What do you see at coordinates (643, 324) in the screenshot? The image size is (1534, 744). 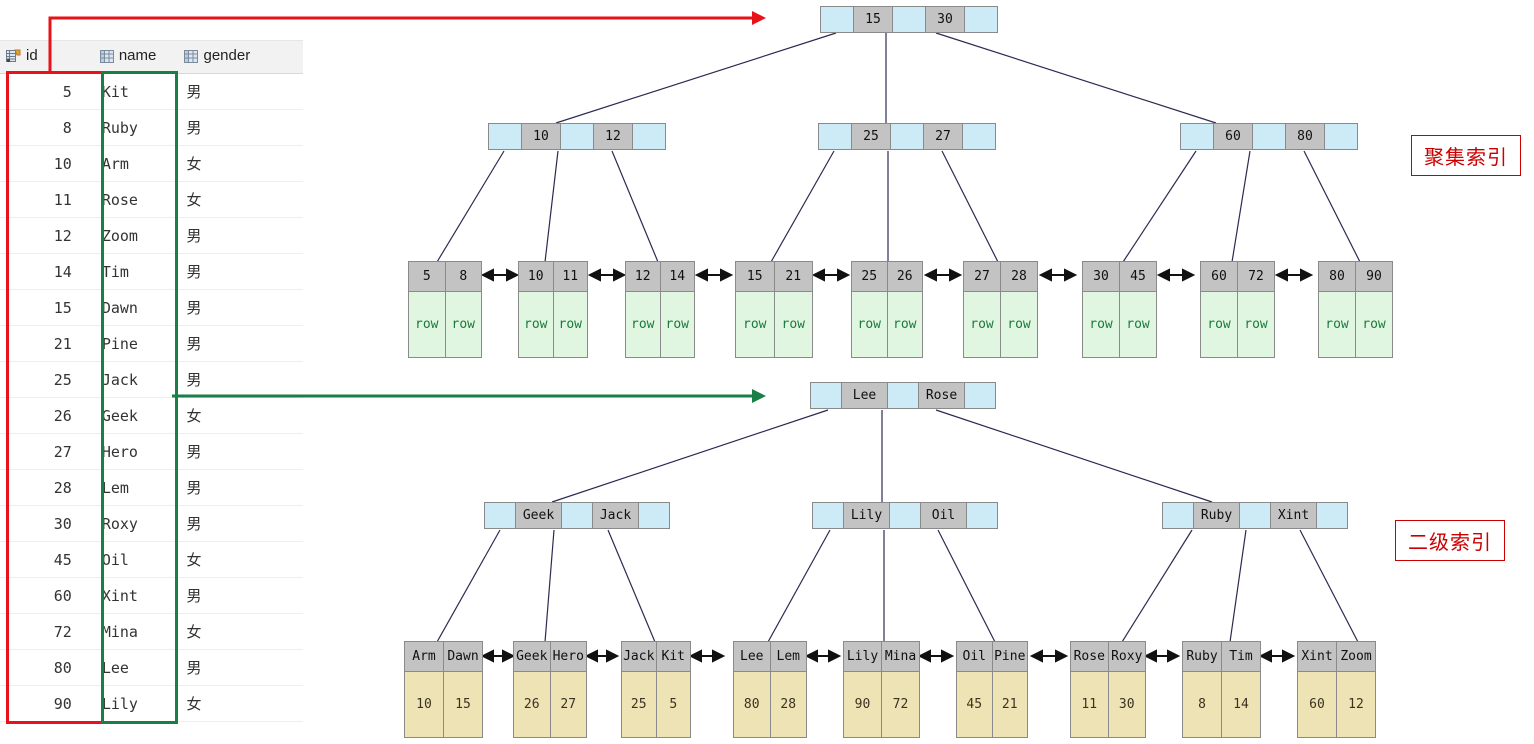 I see `clustered-leaf-2-value-0: row` at bounding box center [643, 324].